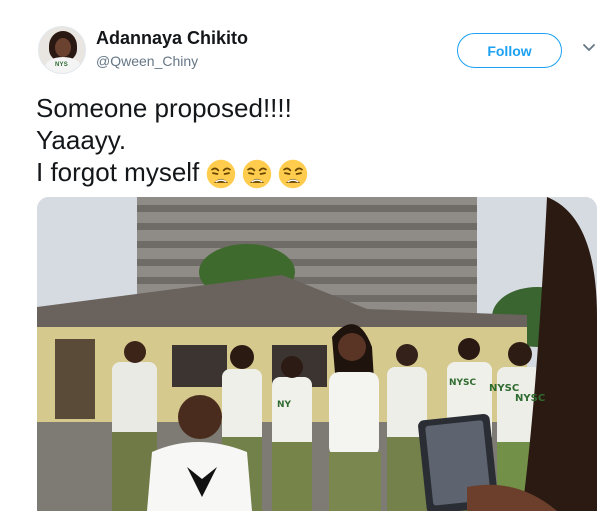 The width and height of the screenshot is (615, 511). I want to click on chevron-down-icon, so click(589, 47).